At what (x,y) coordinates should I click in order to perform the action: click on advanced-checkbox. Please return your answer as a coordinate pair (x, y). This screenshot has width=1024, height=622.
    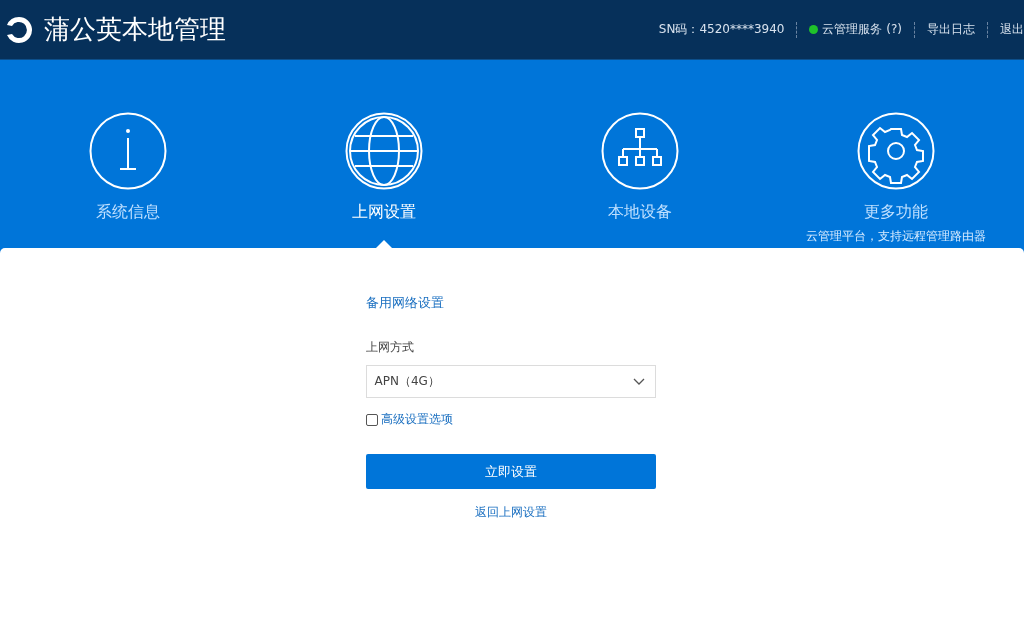
    Looking at the image, I should click on (371, 419).